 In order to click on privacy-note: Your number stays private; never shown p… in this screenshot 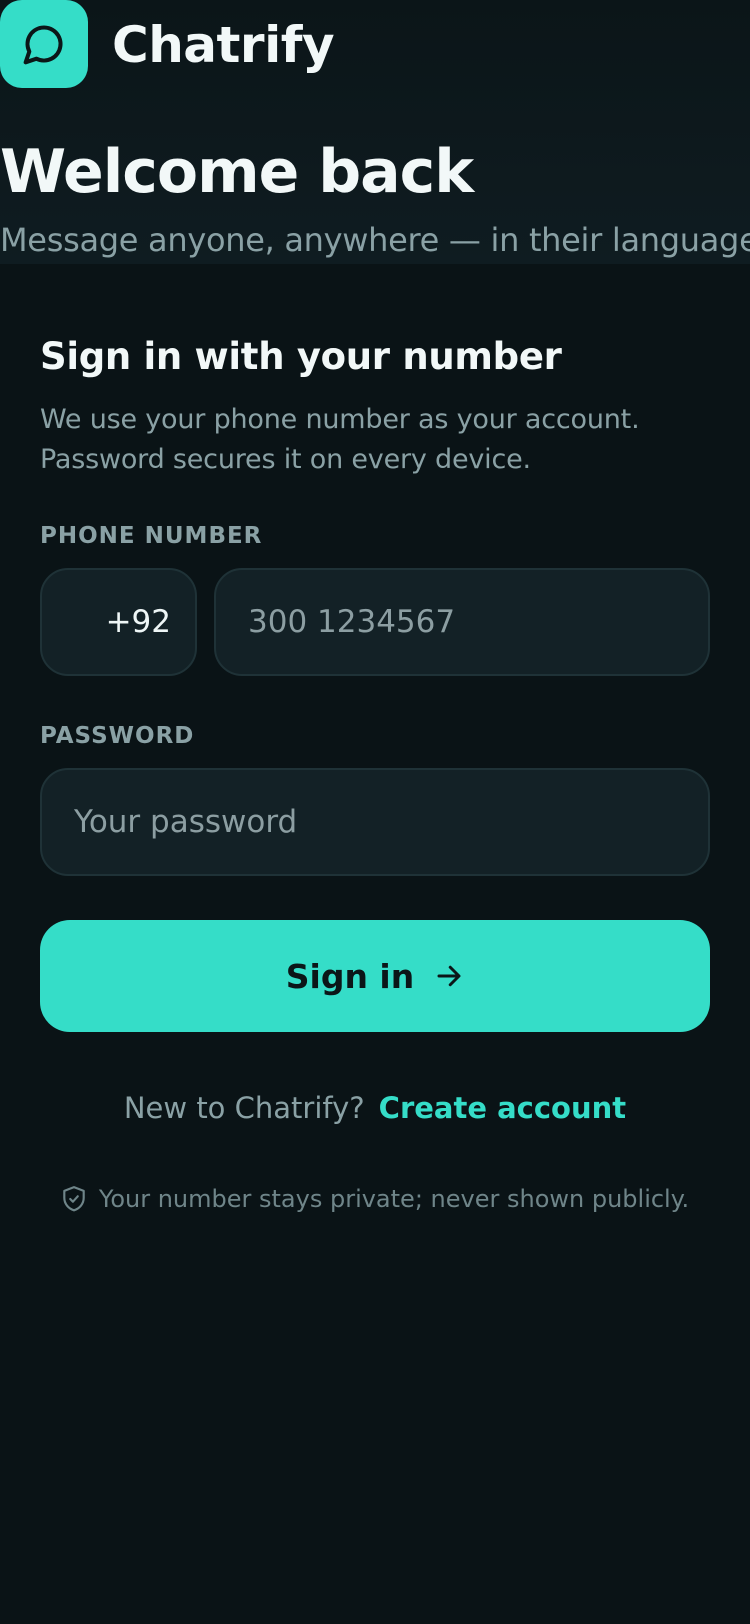, I will do `click(375, 1199)`.